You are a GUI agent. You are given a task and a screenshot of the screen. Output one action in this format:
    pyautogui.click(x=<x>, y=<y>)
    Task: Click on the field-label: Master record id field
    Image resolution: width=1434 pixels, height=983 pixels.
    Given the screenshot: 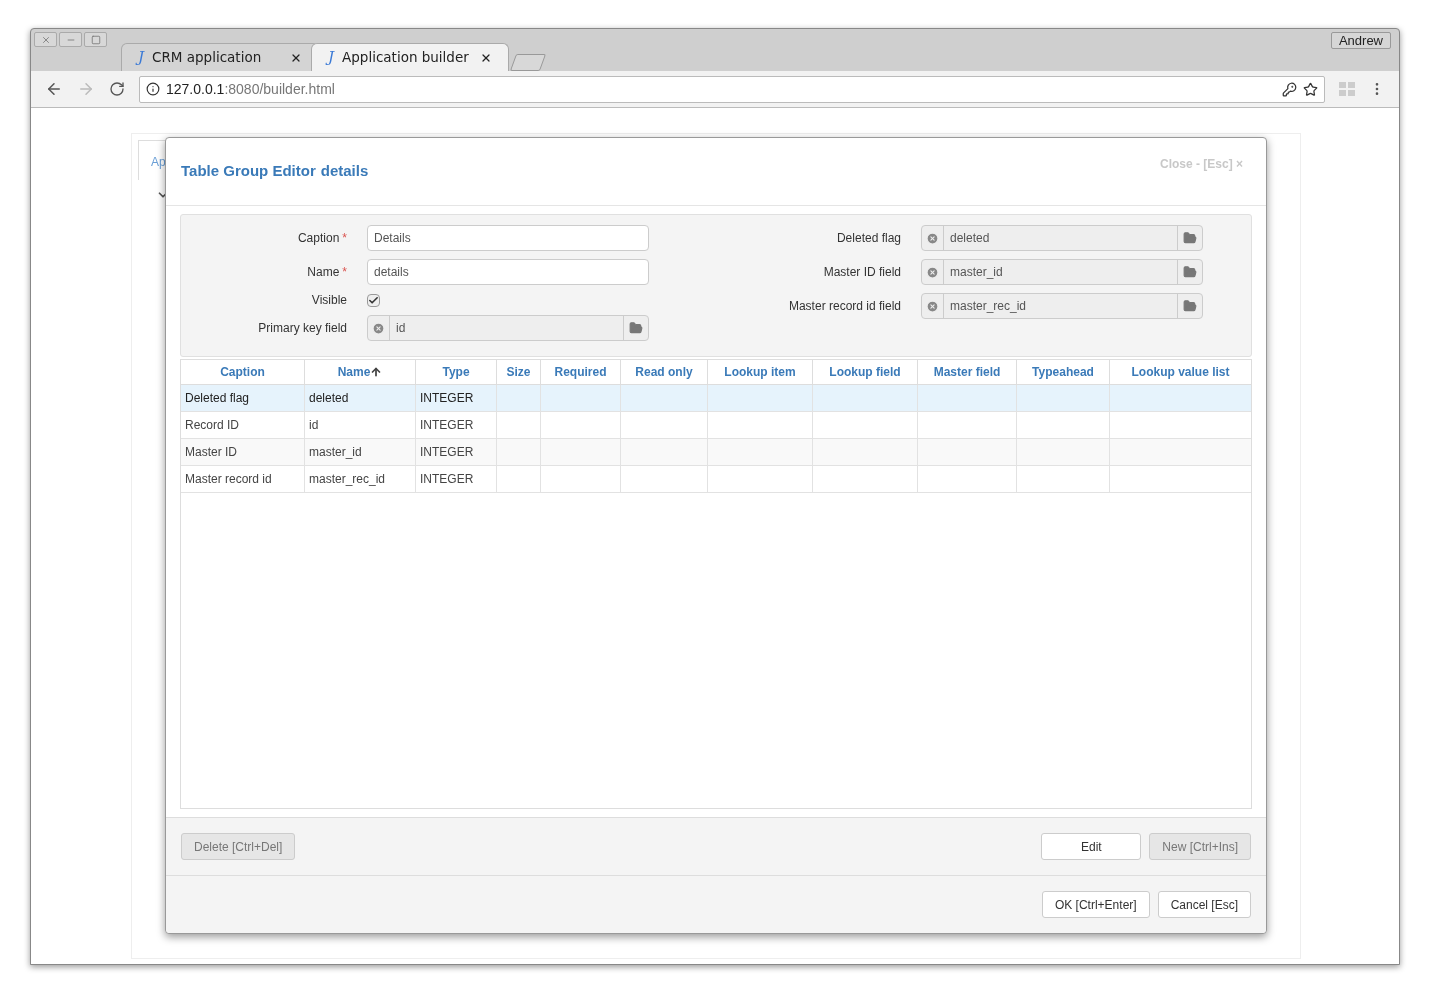 What is the action you would take?
    pyautogui.click(x=844, y=306)
    